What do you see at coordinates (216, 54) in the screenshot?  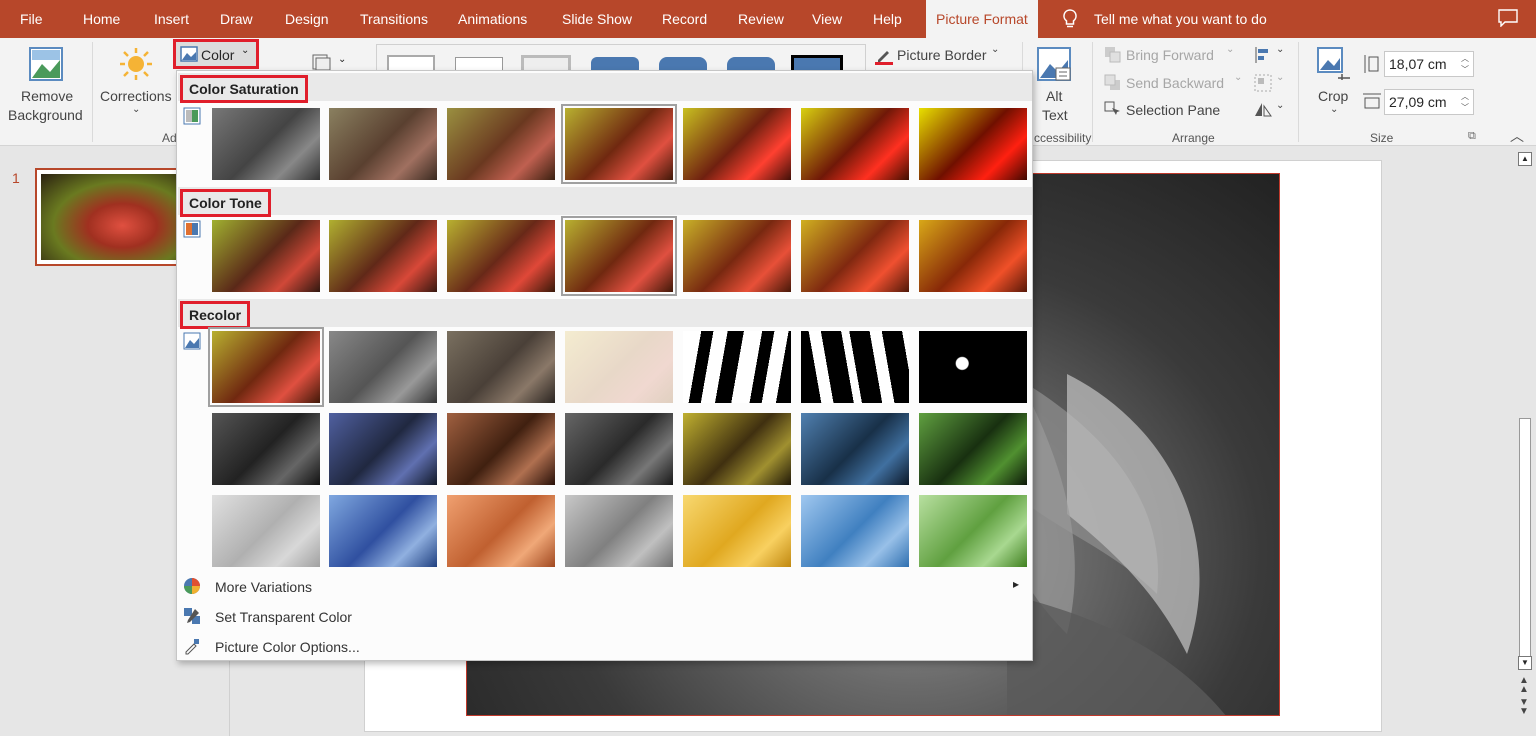 I see `color-button: Color ⌄` at bounding box center [216, 54].